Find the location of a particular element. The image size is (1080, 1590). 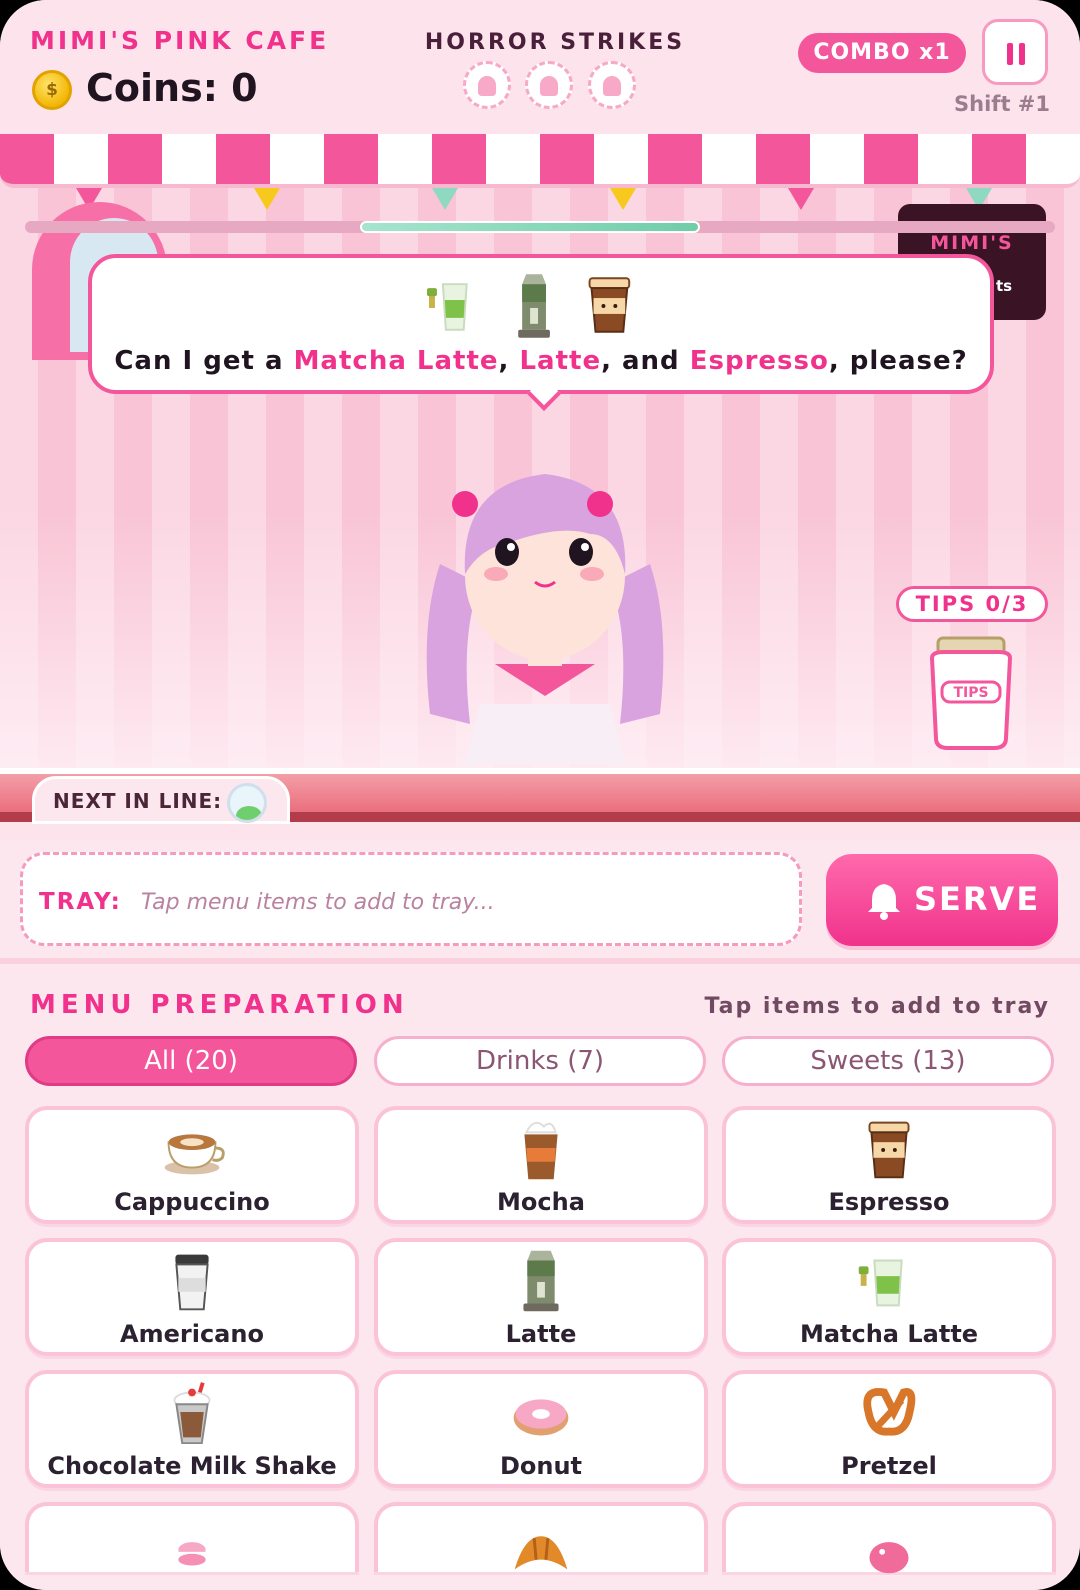

menu-item-mocha: Mocha is located at coordinates (541, 1165).